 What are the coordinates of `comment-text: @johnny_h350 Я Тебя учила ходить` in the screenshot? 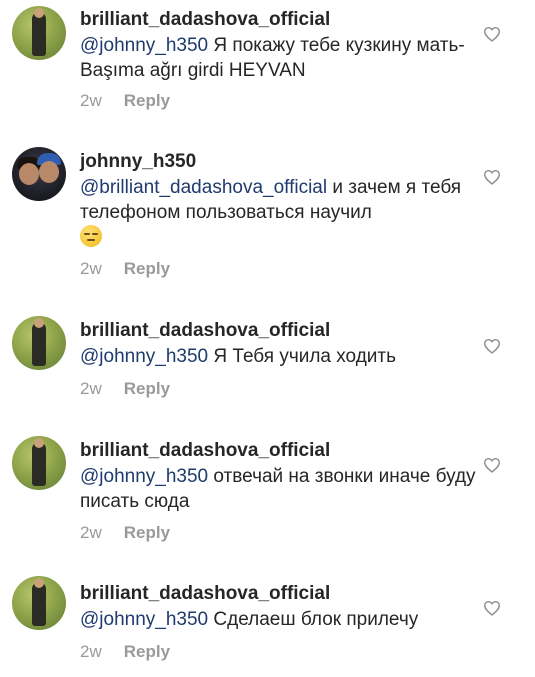 It's located at (280, 356).